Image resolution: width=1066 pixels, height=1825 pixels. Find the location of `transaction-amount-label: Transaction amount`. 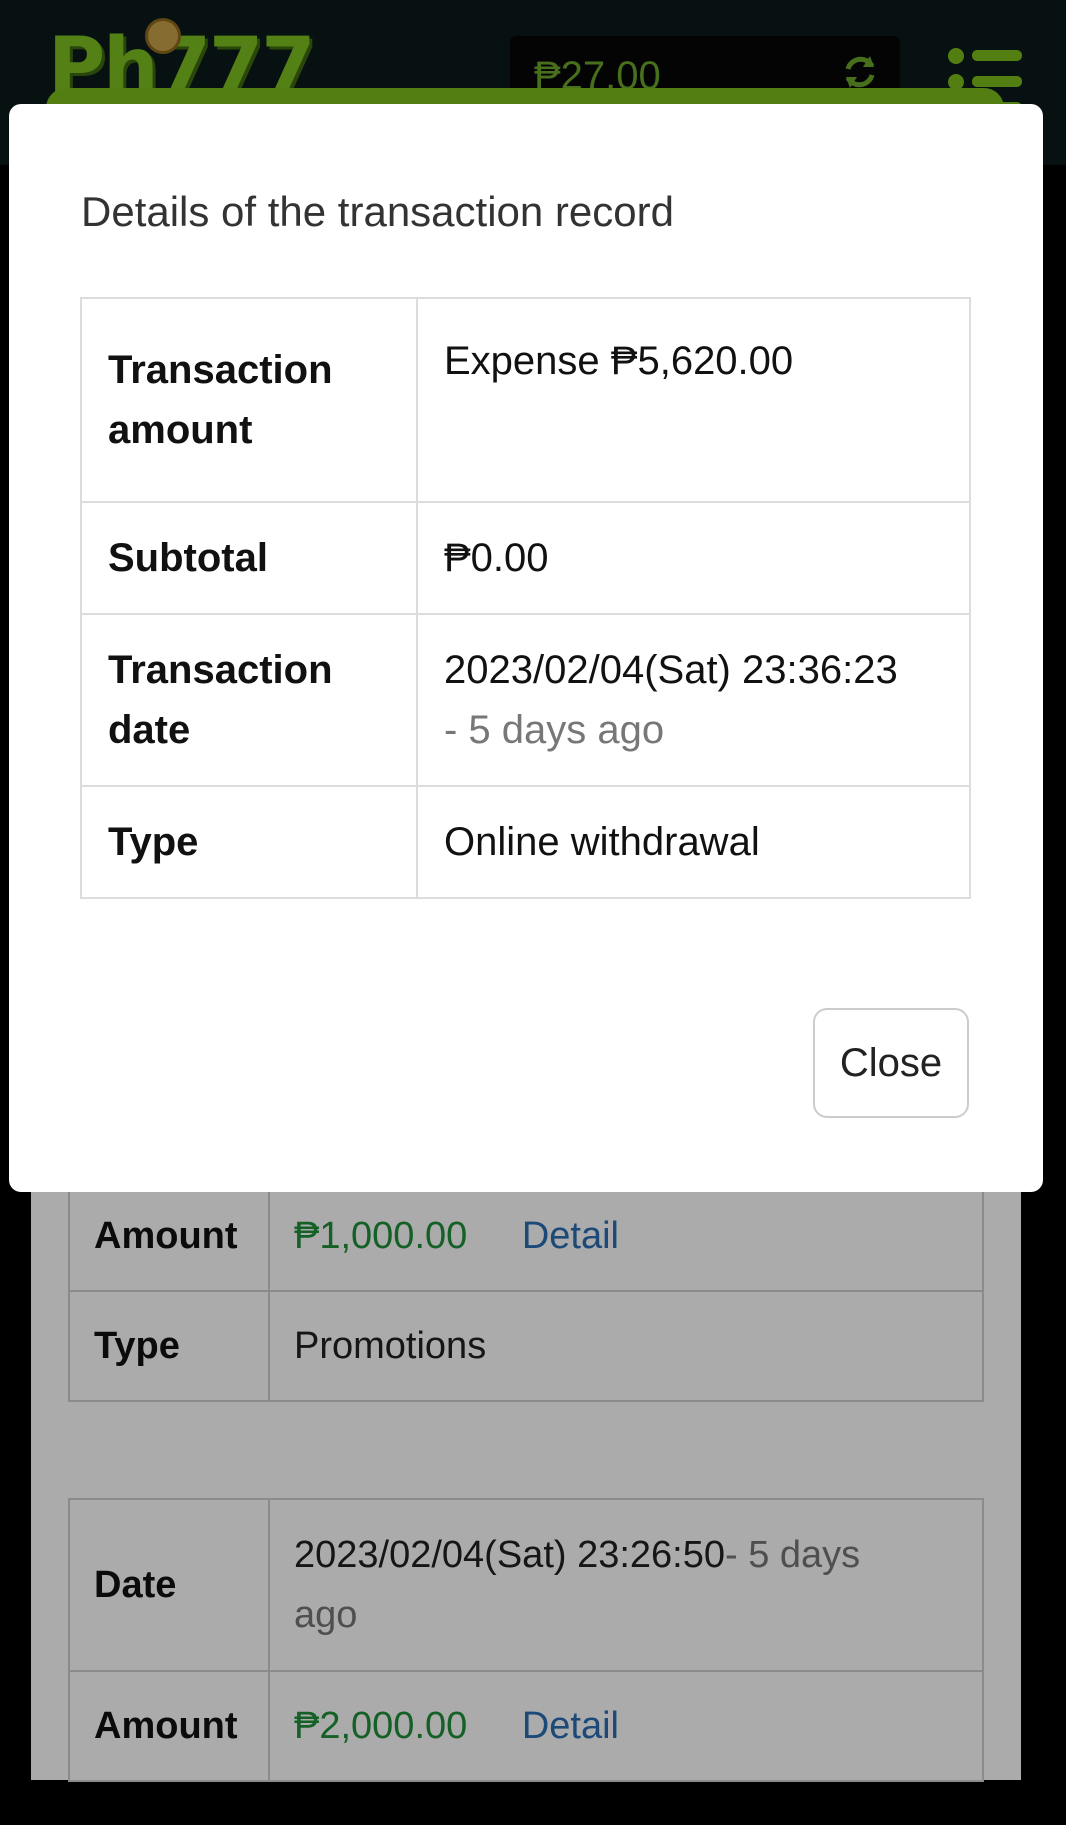

transaction-amount-label: Transaction amount is located at coordinates (249, 400).